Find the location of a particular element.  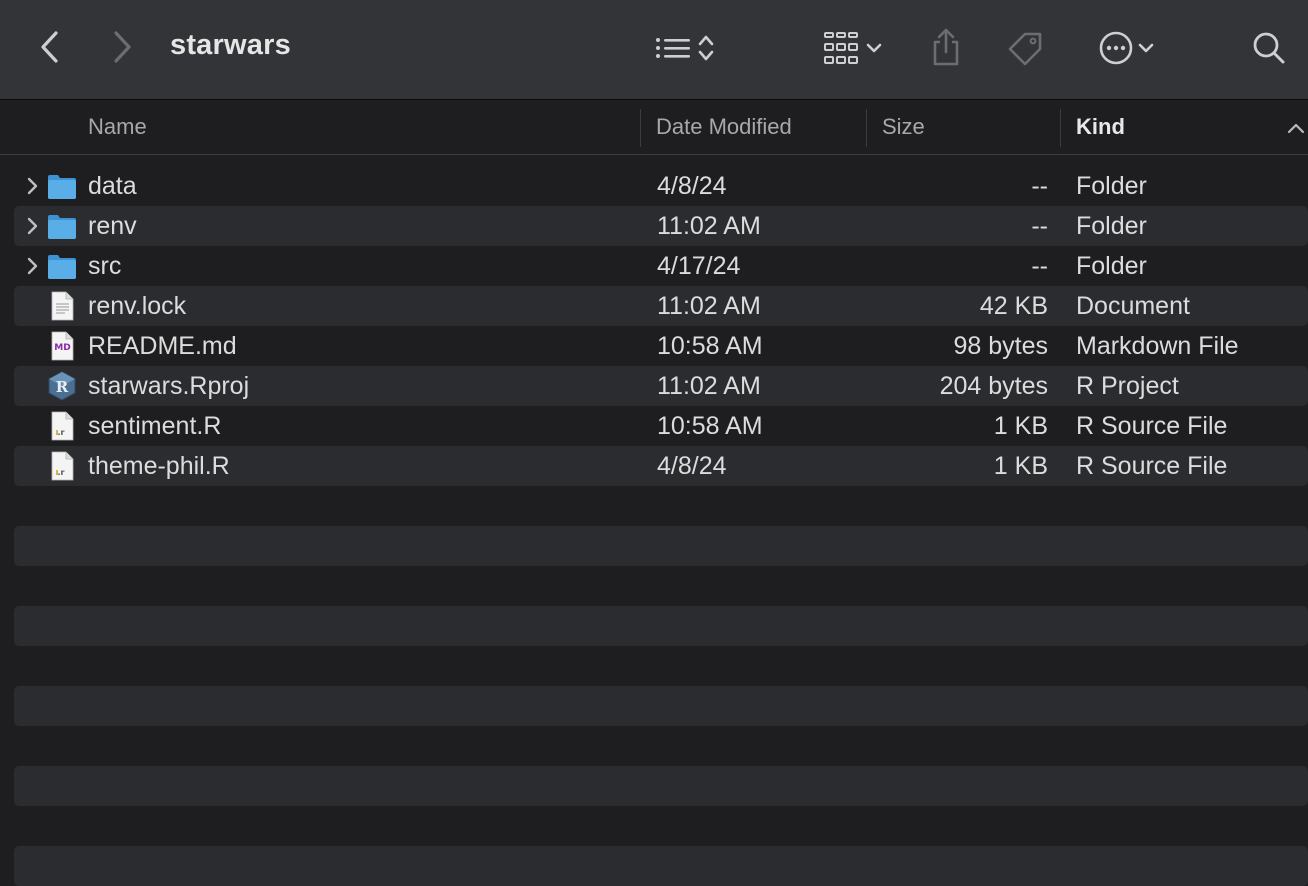

file-date-modified: 4/17/24 is located at coordinates (699, 266).